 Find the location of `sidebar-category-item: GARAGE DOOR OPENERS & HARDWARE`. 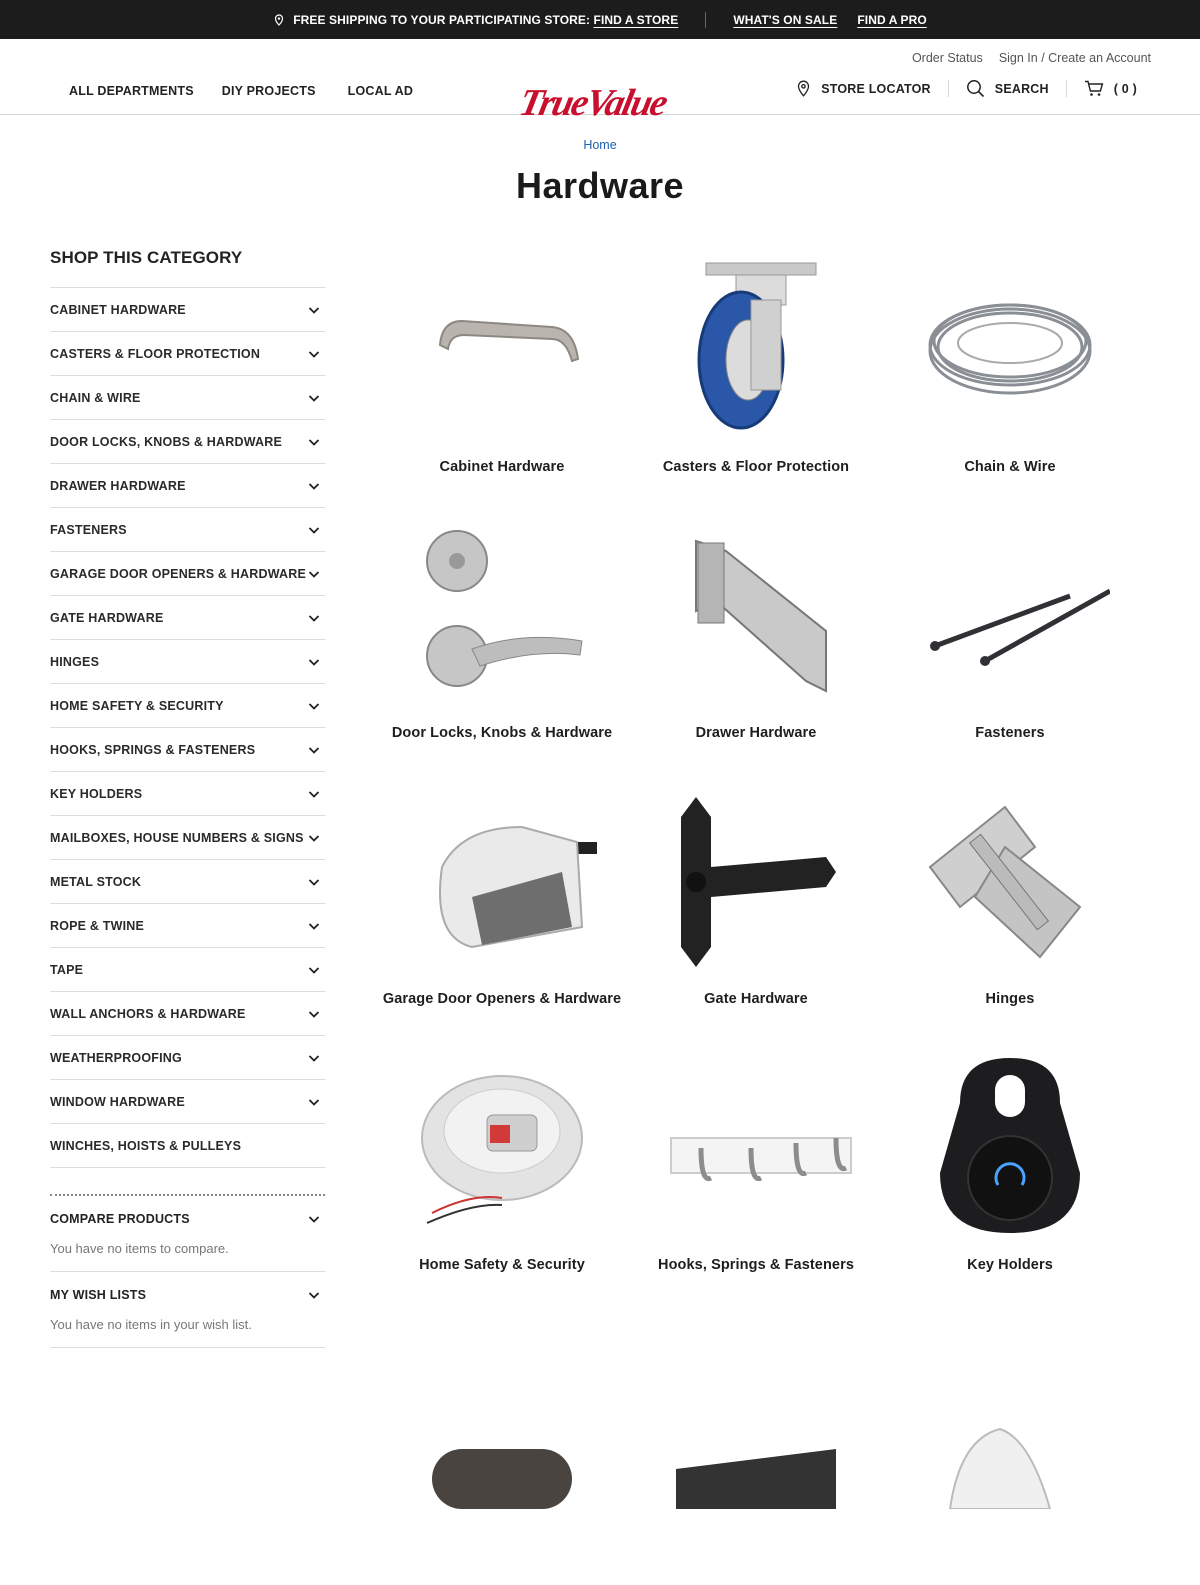

sidebar-category-item: GARAGE DOOR OPENERS & HARDWARE is located at coordinates (187, 574).